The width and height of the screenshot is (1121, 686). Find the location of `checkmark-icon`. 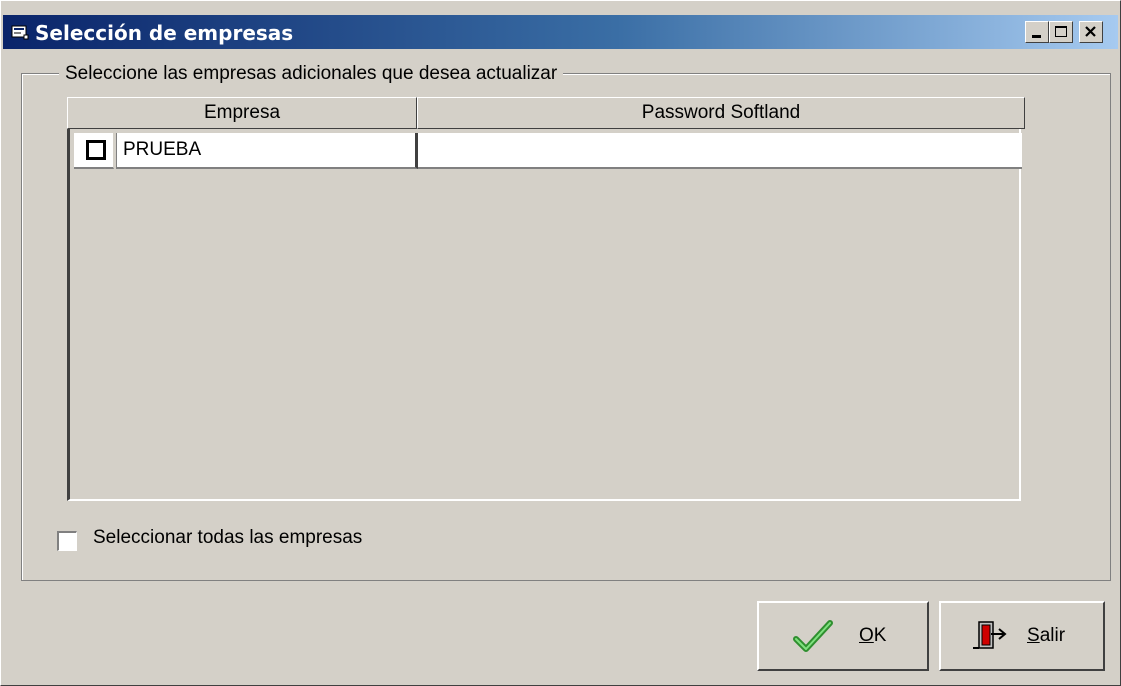

checkmark-icon is located at coordinates (813, 638).